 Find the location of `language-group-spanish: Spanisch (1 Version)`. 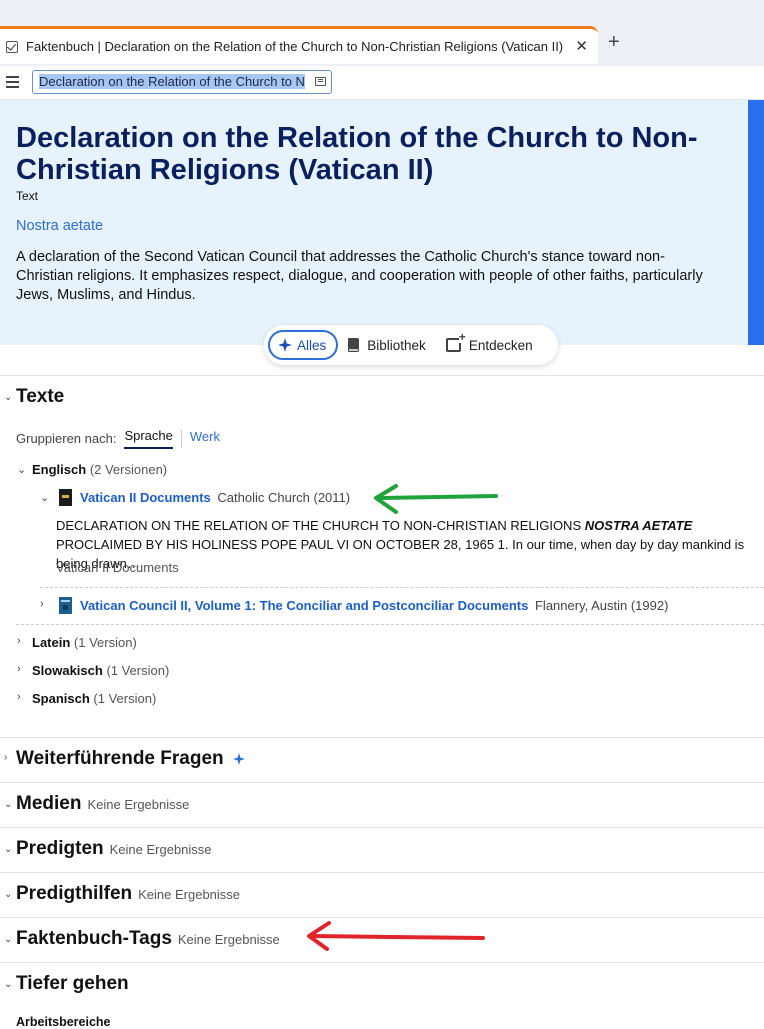

language-group-spanish: Spanisch (1 Version) is located at coordinates (94, 698).